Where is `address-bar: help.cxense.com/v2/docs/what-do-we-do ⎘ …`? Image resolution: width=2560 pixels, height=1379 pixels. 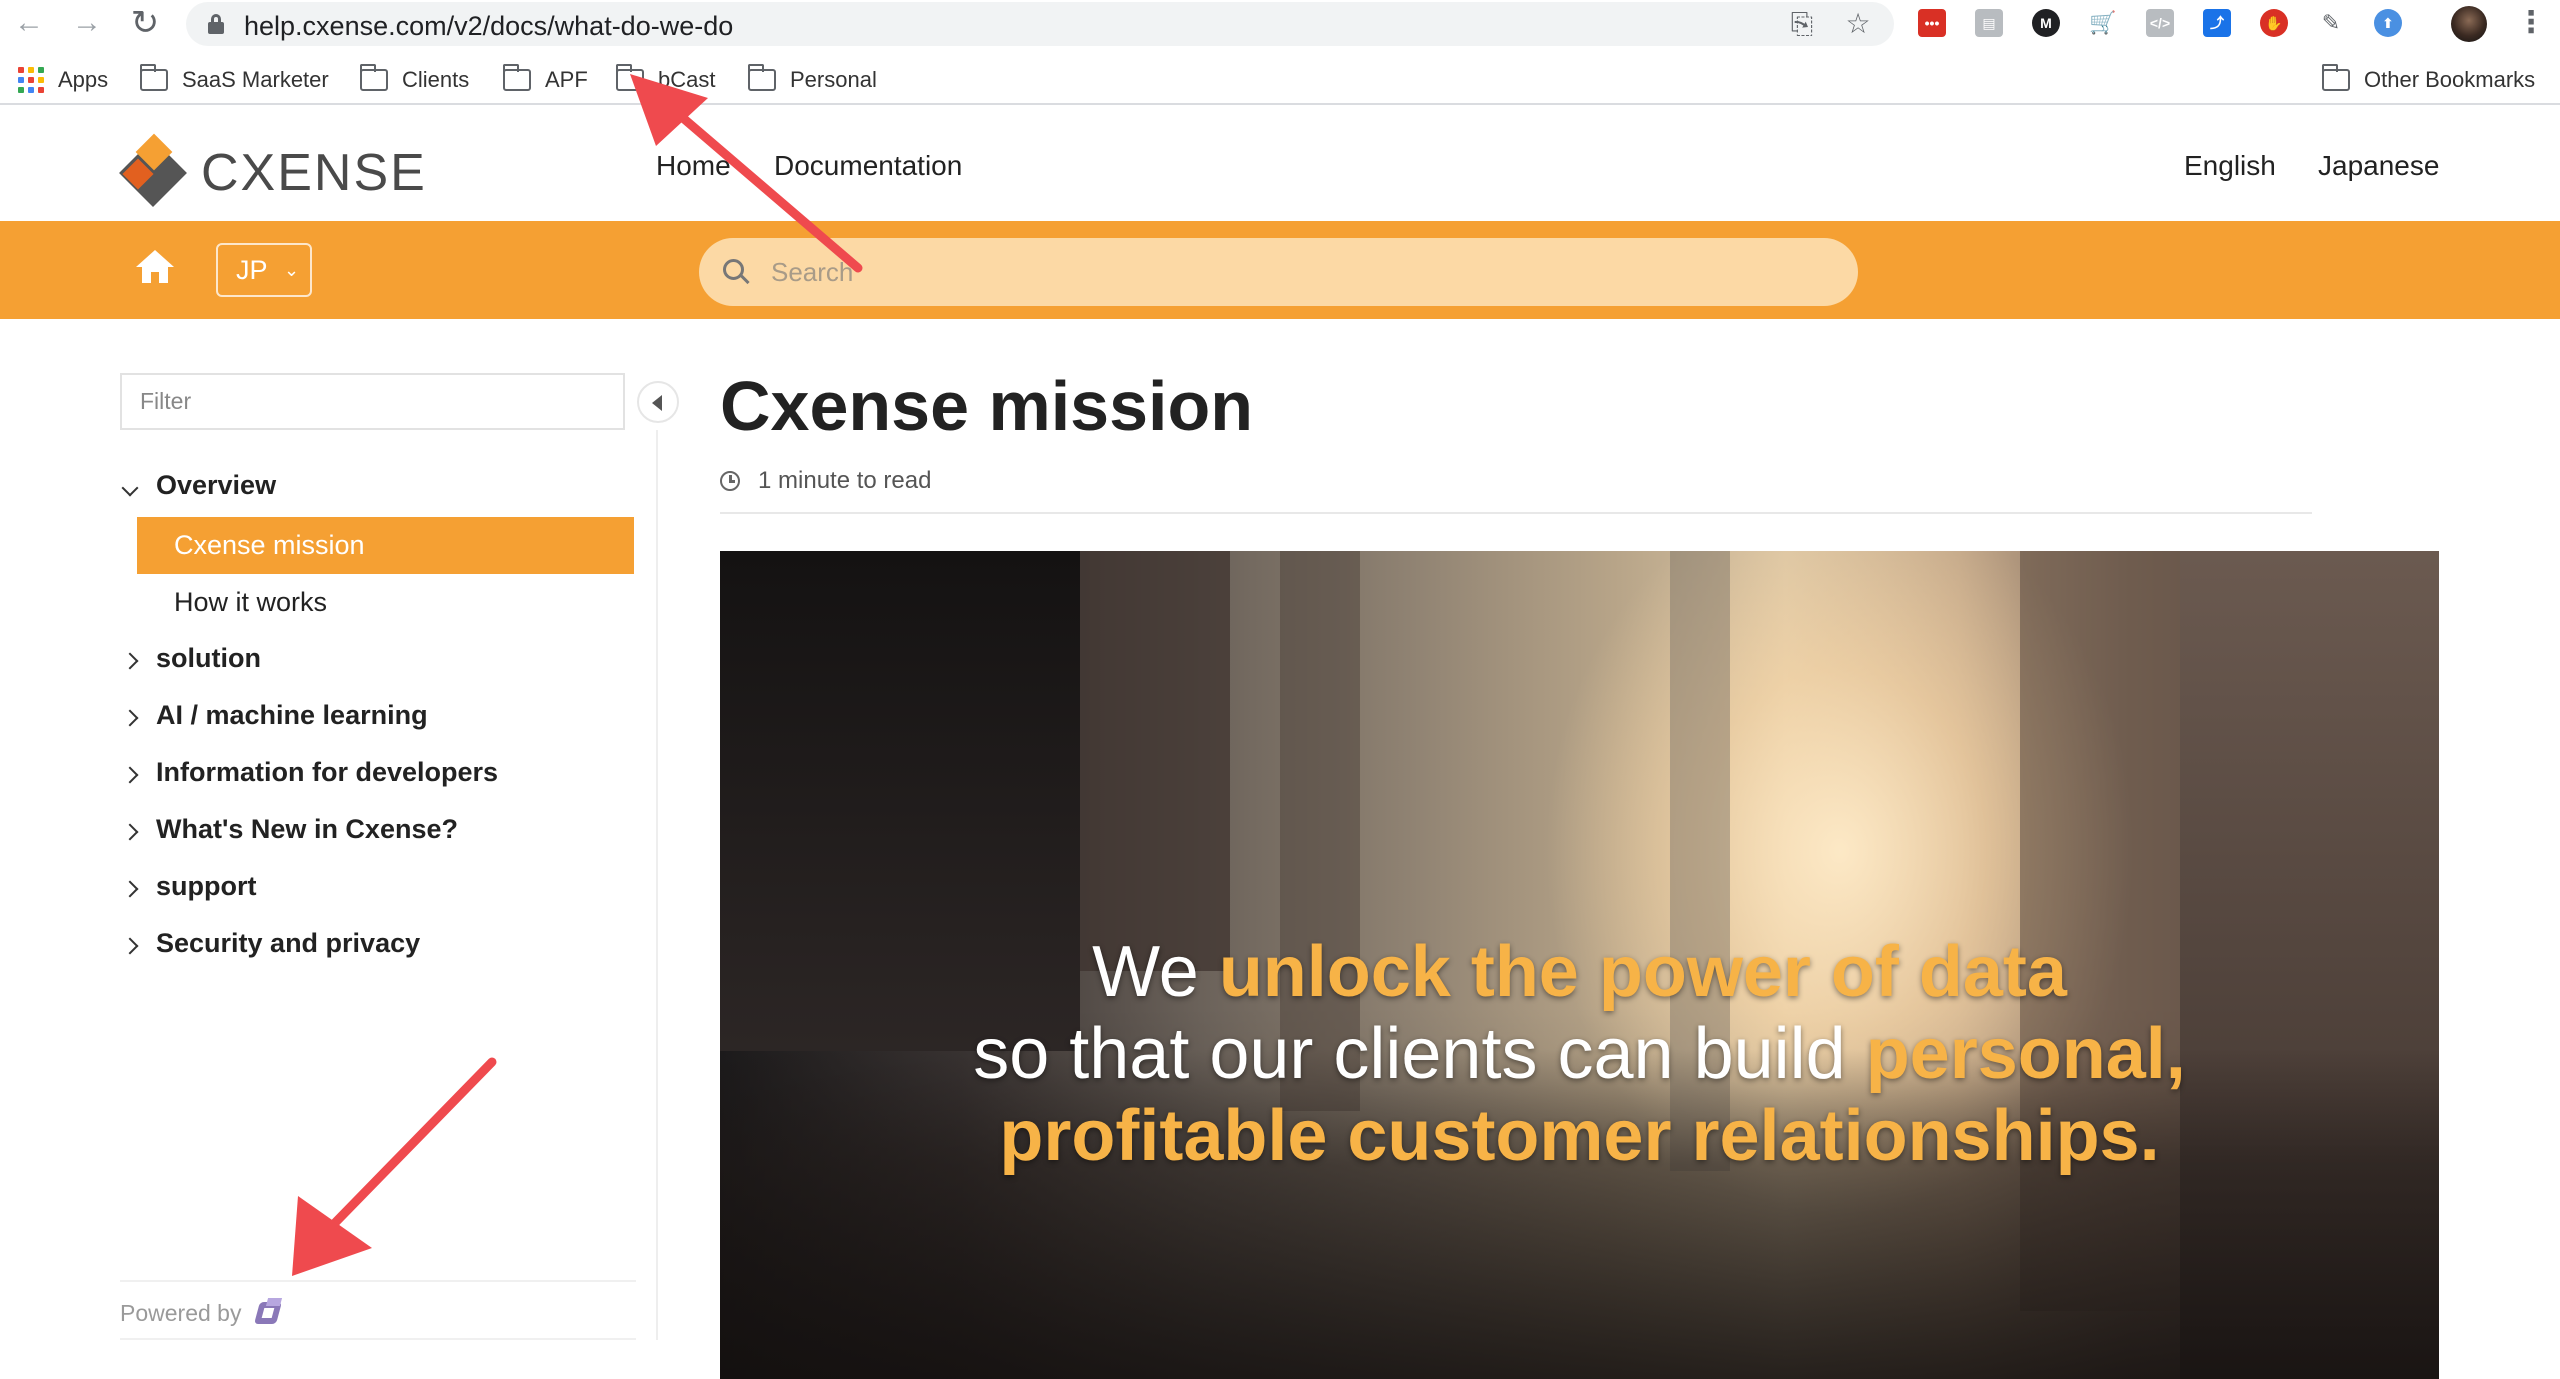
address-bar: help.cxense.com/v2/docs/what-do-we-do ⎘ … is located at coordinates (1040, 24).